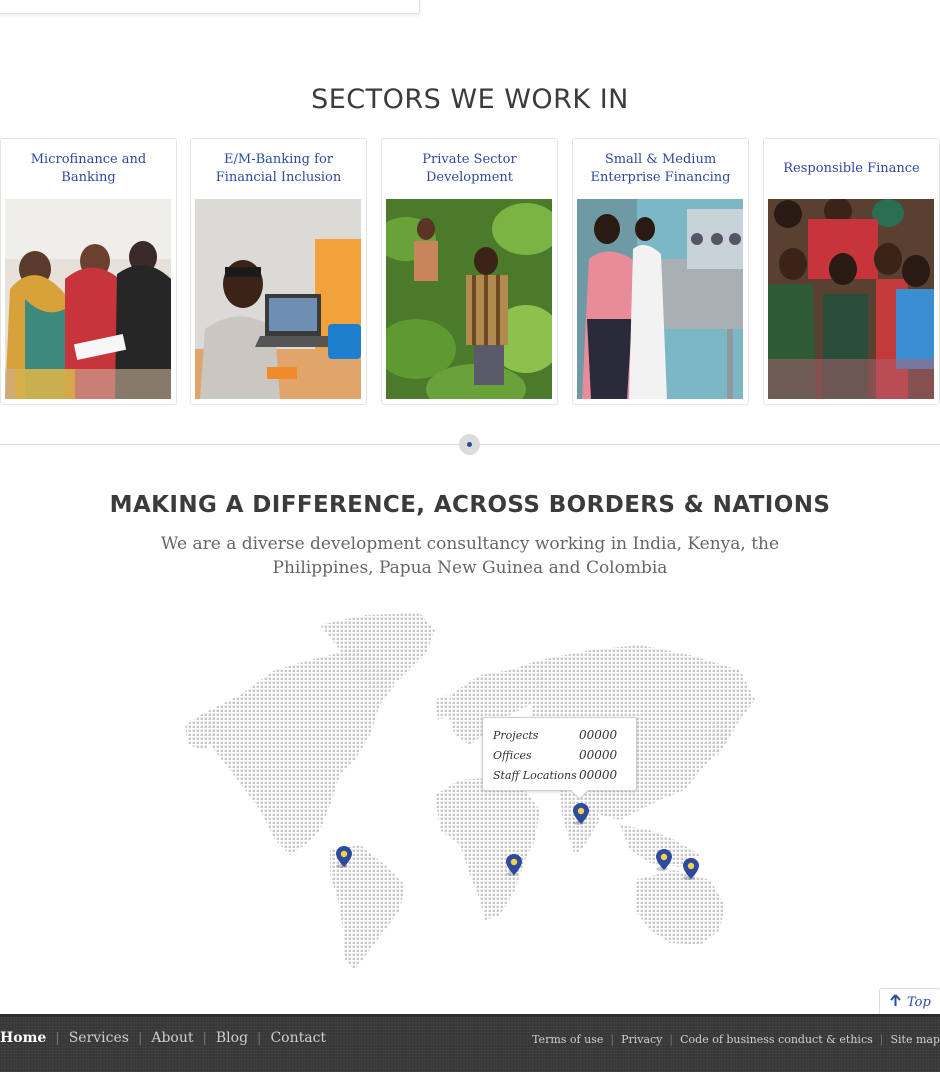 Image resolution: width=940 pixels, height=1072 pixels. I want to click on carousel-pagination-dot, so click(469, 444).